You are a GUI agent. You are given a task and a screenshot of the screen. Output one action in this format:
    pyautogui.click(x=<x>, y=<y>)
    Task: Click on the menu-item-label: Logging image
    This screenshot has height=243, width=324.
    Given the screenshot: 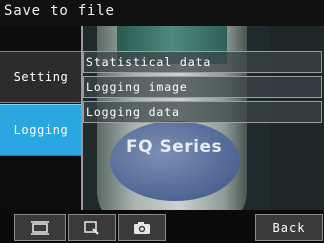 What is the action you would take?
    pyautogui.click(x=137, y=87)
    